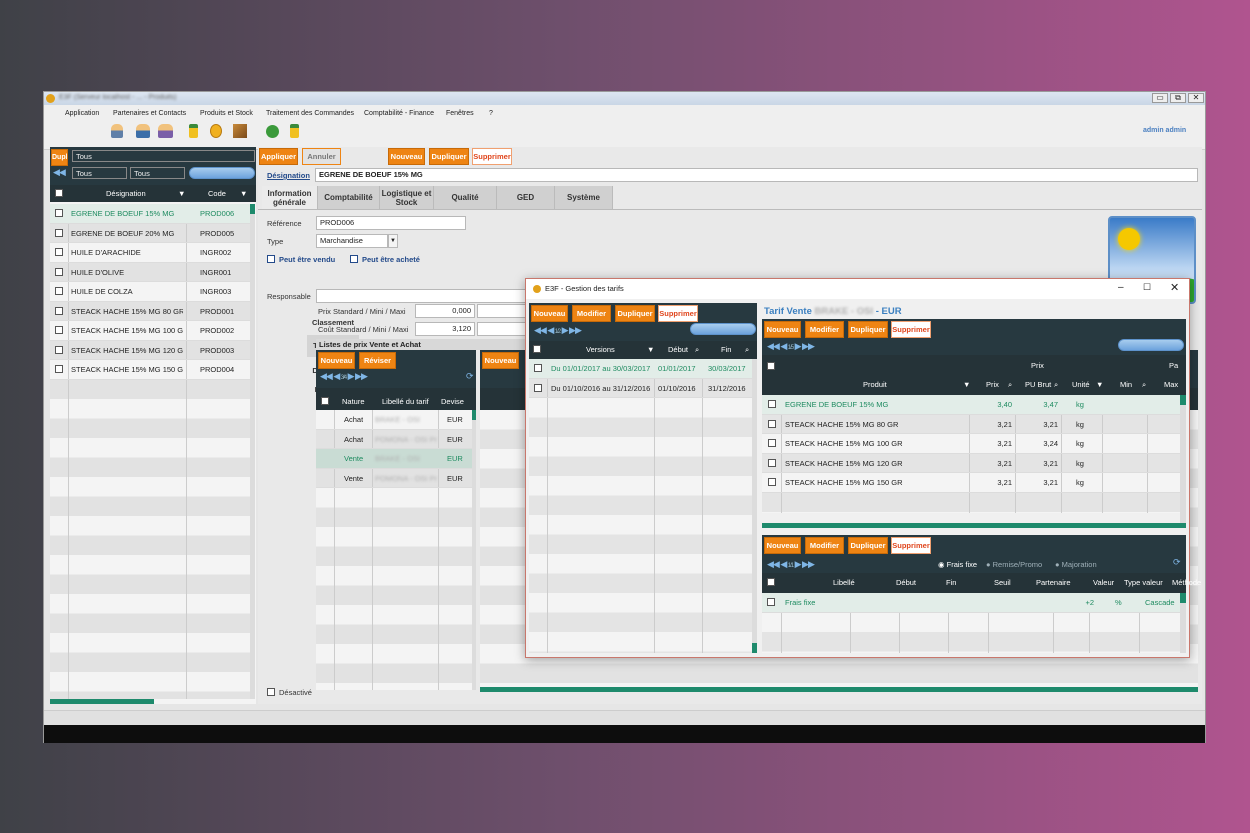 The height and width of the screenshot is (833, 1250). I want to click on versions-delete-button: Supprimer, so click(678, 313).